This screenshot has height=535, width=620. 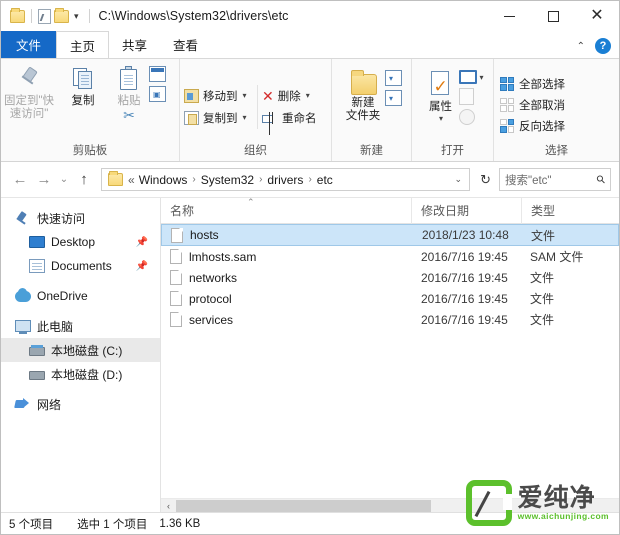 I want to click on copy-button: 复制, so click(x=83, y=85).